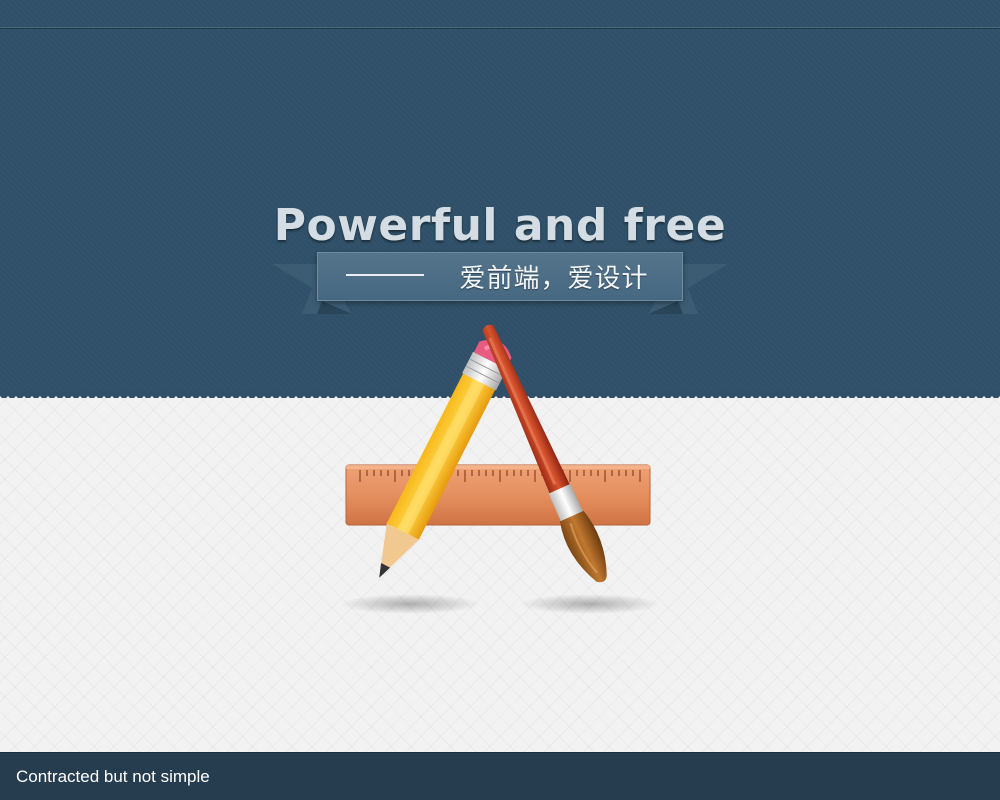 This screenshot has width=1000, height=800. I want to click on headline: Powerful and free, so click(500, 225).